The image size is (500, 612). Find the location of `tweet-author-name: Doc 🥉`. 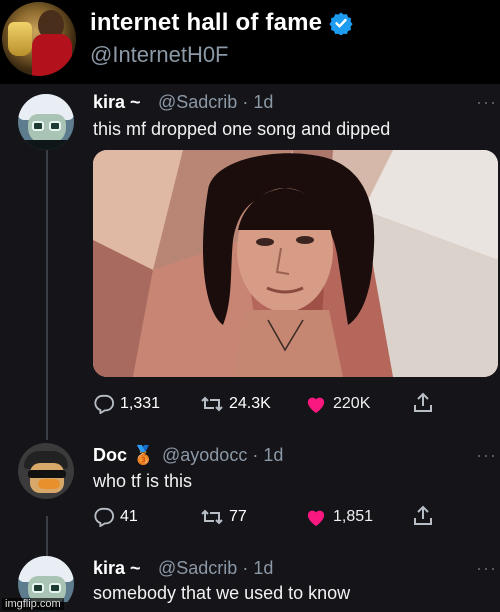

tweet-author-name: Doc 🥉 is located at coordinates (123, 455).